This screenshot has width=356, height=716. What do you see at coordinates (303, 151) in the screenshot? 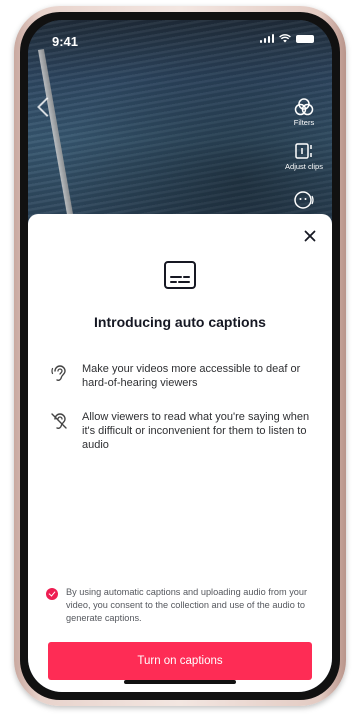
I see `adjust-clips-icon` at bounding box center [303, 151].